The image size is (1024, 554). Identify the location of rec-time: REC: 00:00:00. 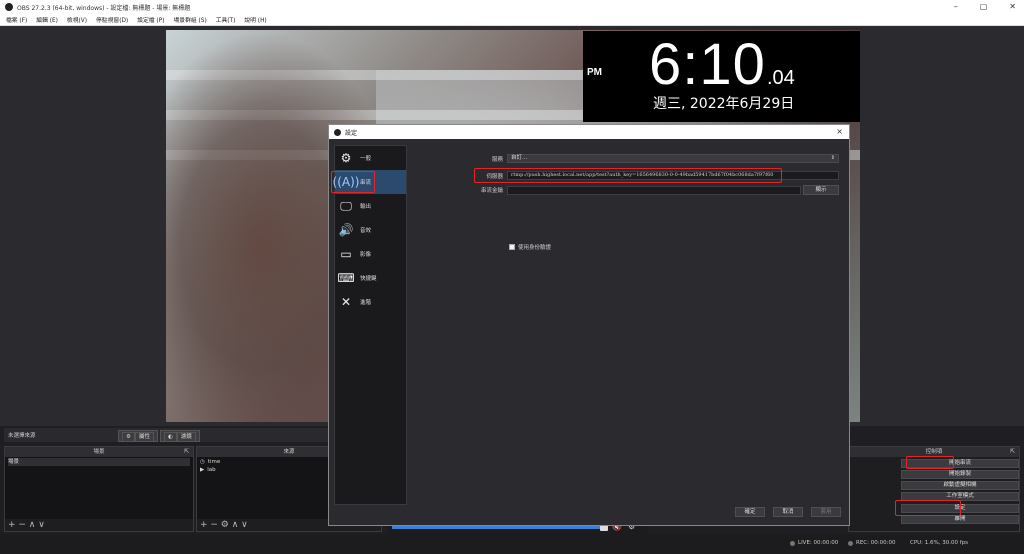
(876, 543).